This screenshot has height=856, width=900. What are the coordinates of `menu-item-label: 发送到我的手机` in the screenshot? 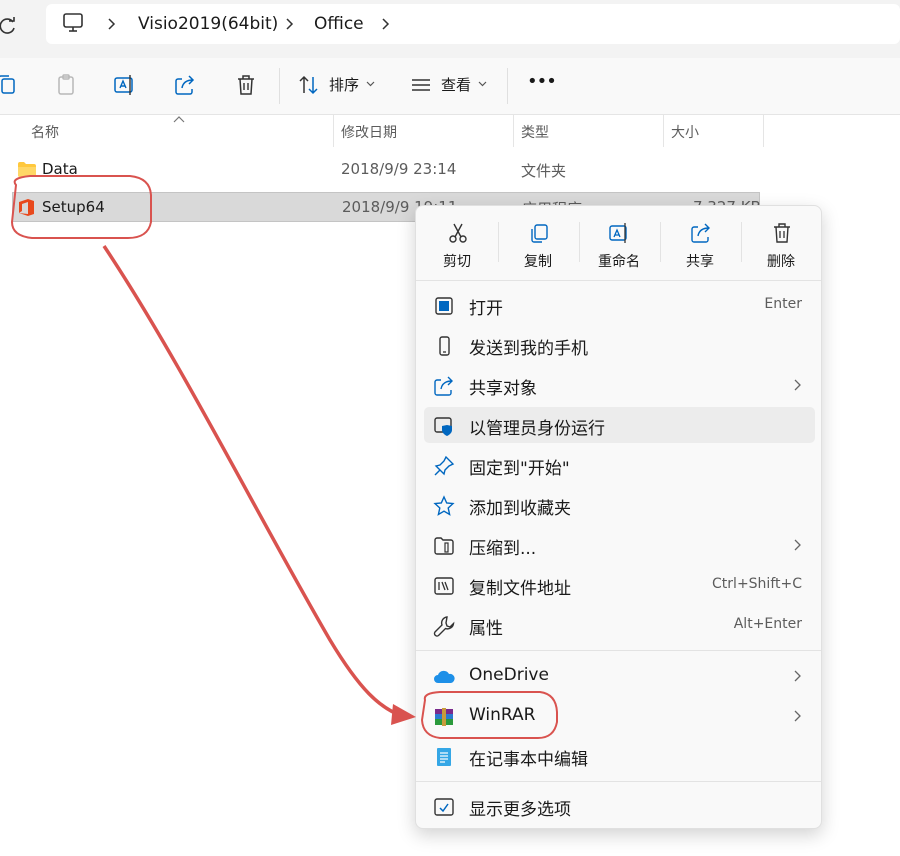 It's located at (528, 349).